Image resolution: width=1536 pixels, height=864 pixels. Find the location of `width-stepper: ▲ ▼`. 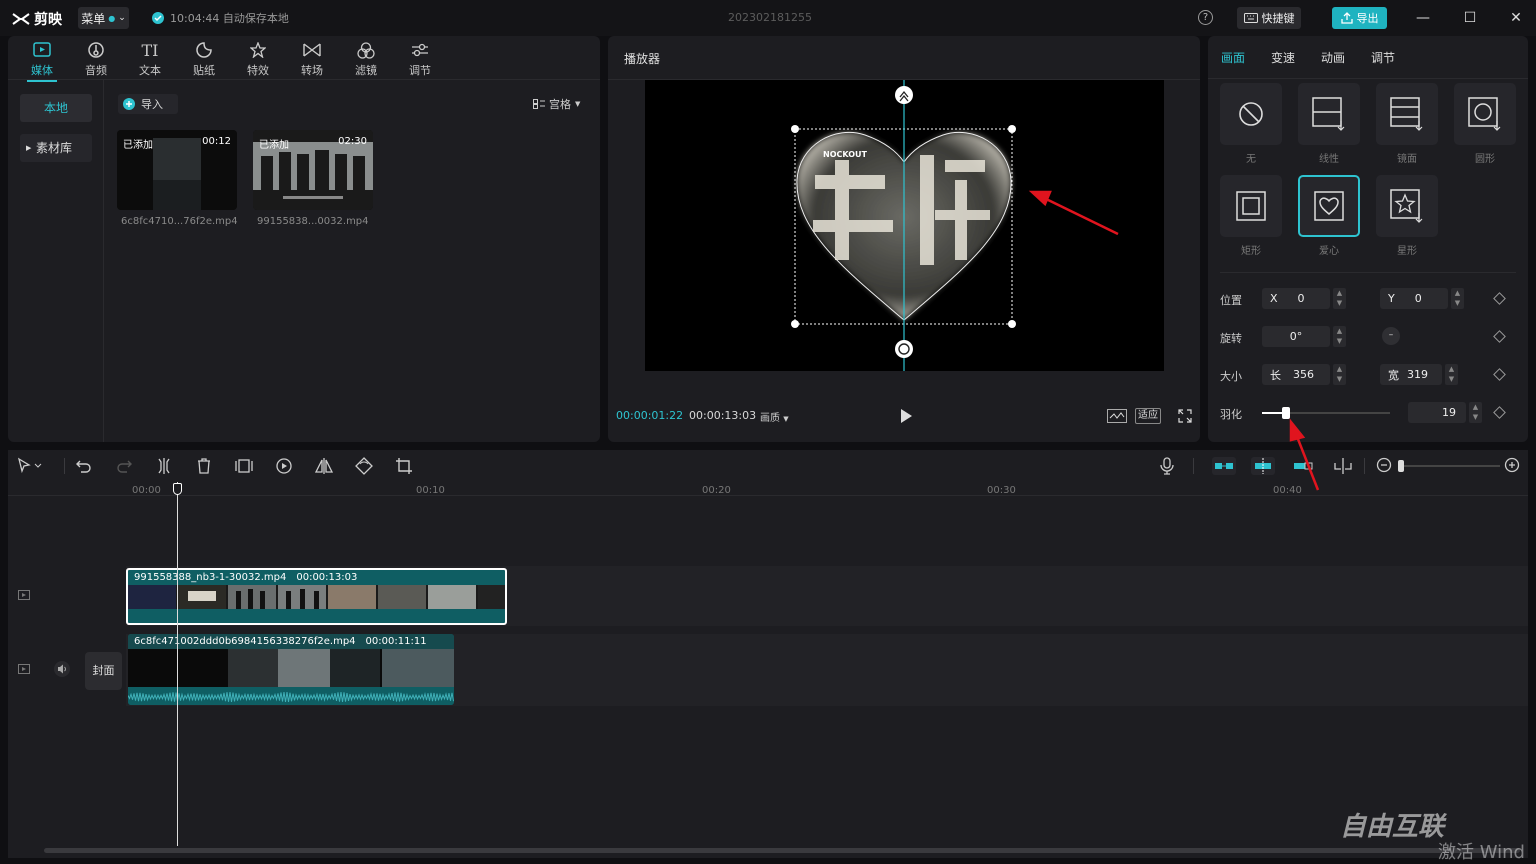

width-stepper: ▲ ▼ is located at coordinates (1451, 374).